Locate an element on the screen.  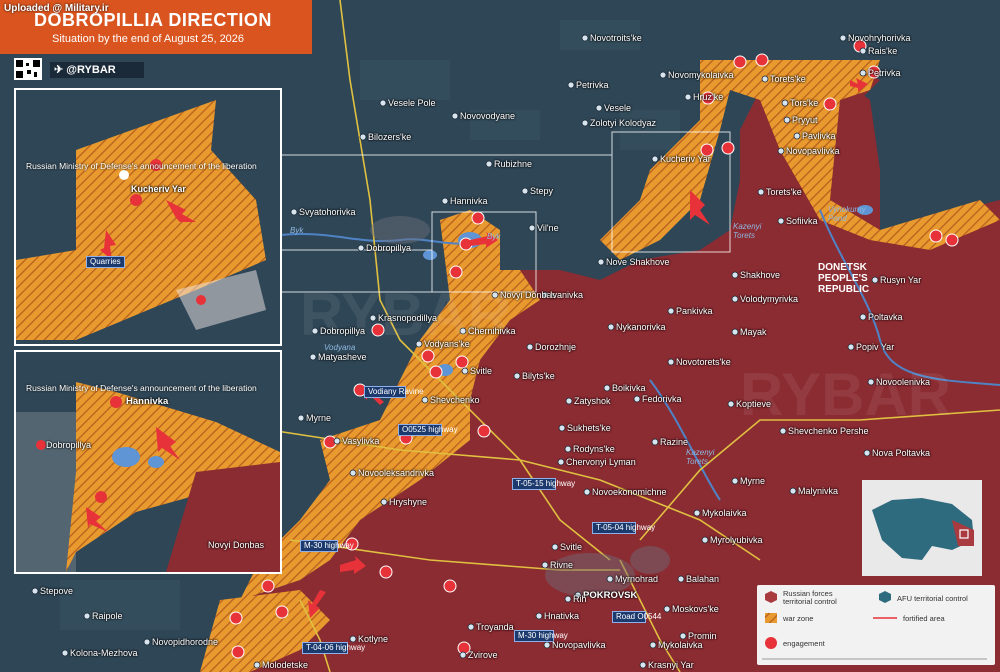
place-label: Pavlivka is located at coordinates (819, 136).